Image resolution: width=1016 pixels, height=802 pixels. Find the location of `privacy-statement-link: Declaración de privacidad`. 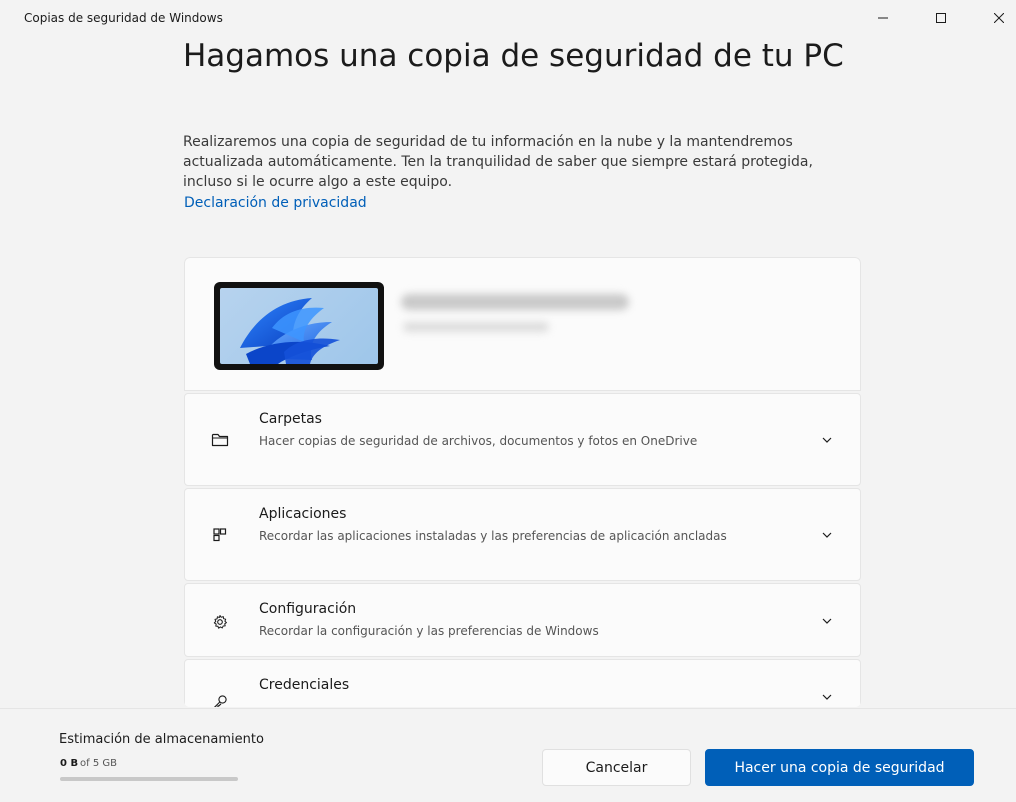

privacy-statement-link: Declaración de privacidad is located at coordinates (275, 203).